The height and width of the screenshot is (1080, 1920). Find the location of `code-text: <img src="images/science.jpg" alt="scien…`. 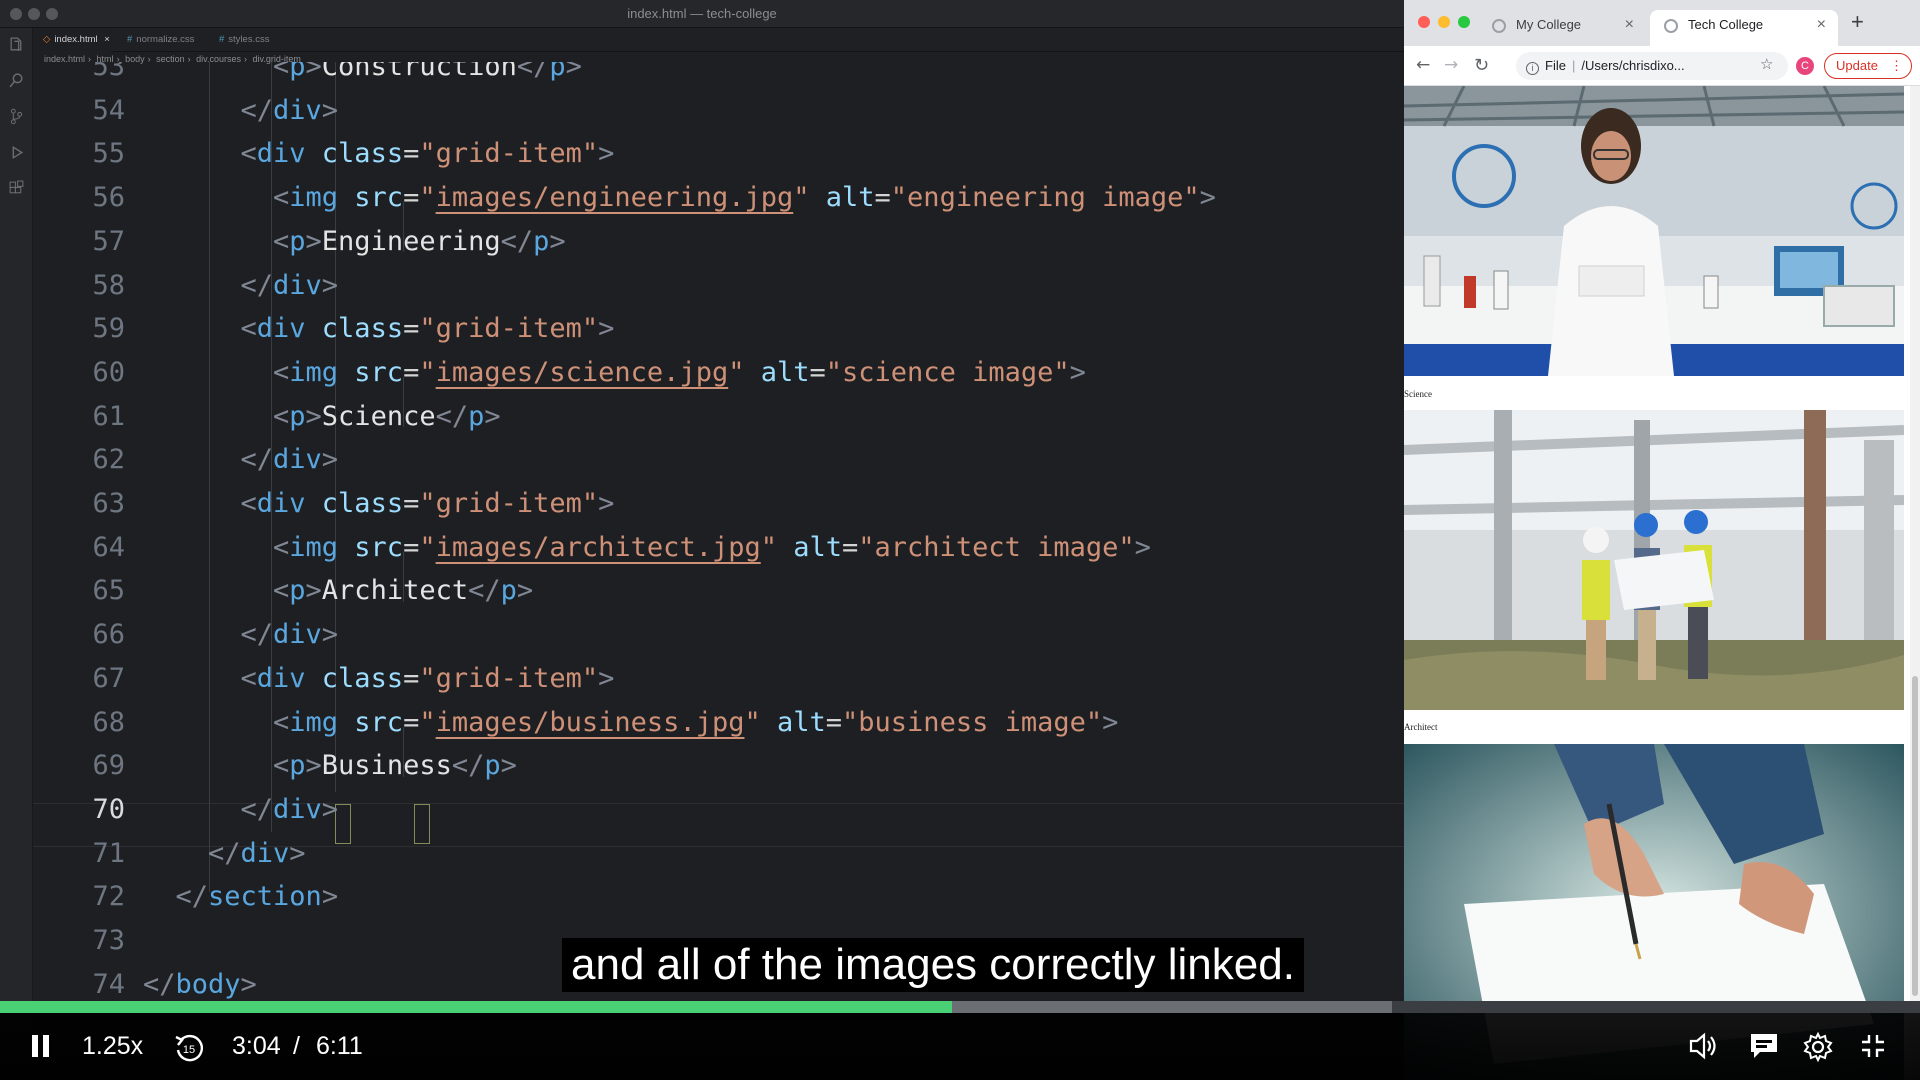

code-text: <img src="images/science.jpg" alt="scien… is located at coordinates (679, 372).